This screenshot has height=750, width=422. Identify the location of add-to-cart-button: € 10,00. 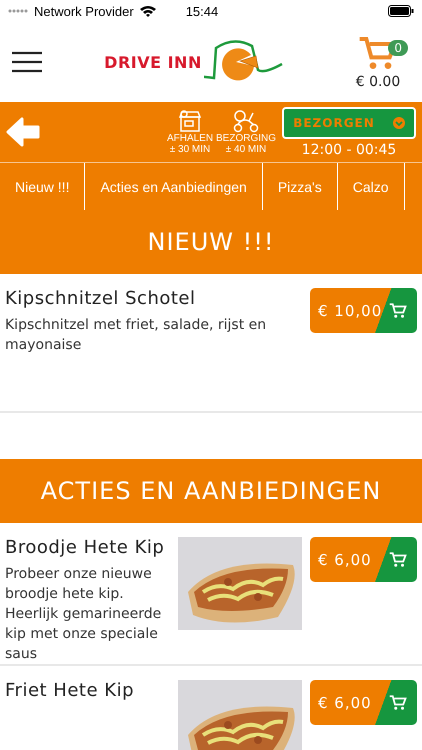
(363, 310).